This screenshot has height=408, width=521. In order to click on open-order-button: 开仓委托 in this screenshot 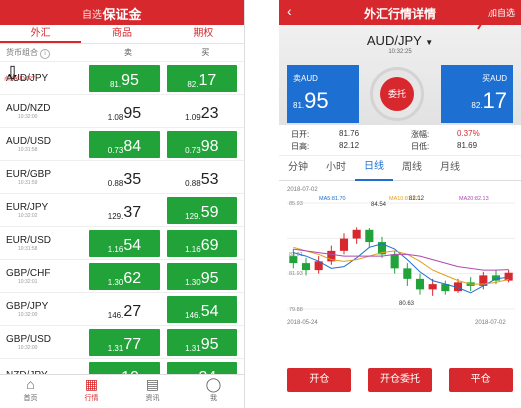, I will do `click(399, 380)`.